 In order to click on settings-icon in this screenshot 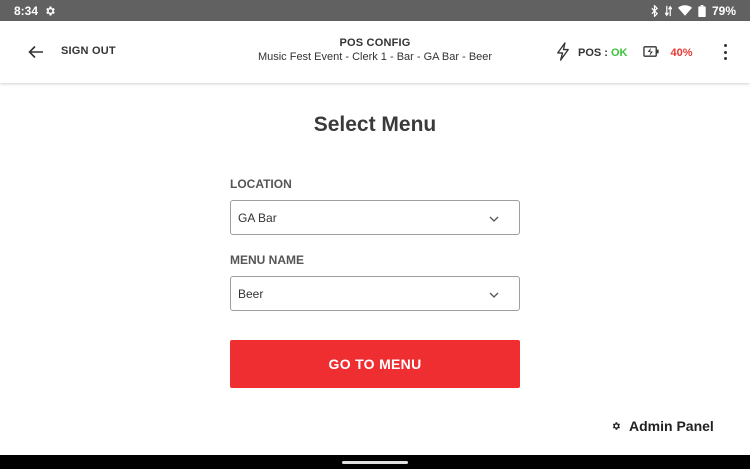, I will do `click(50, 11)`.